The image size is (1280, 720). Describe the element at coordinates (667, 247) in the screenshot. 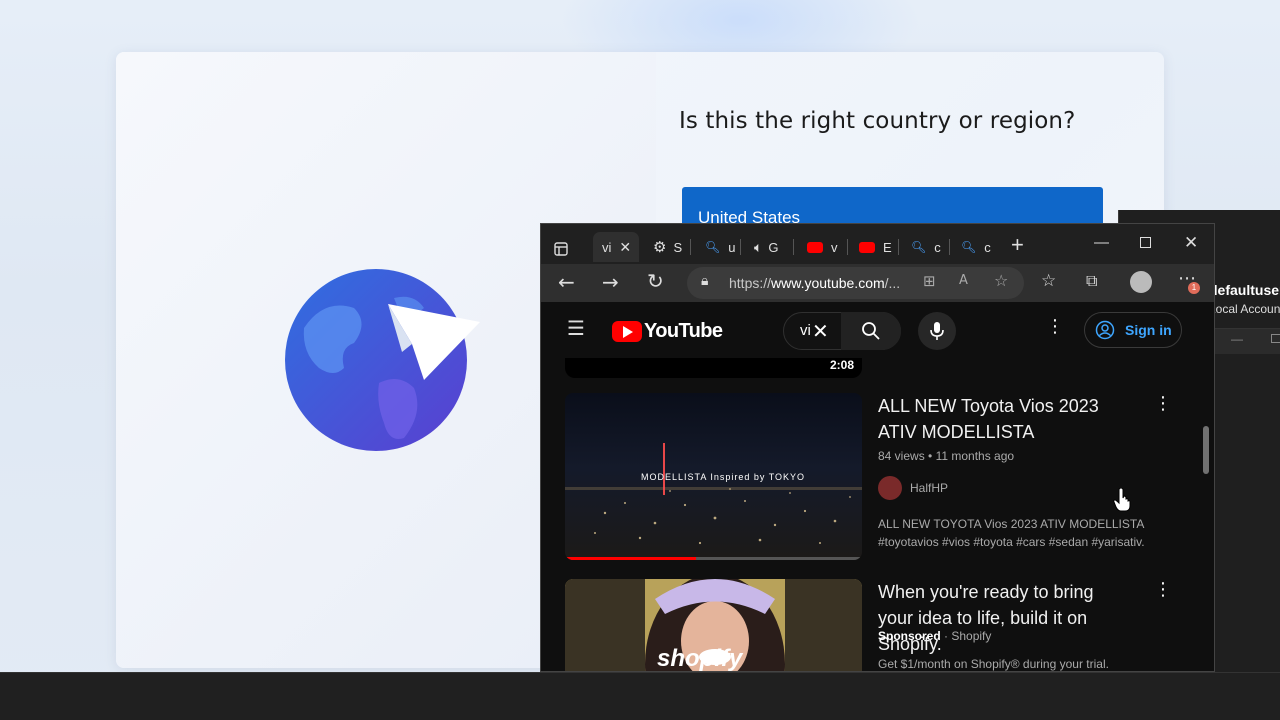

I see `tab-settings: ⚙ S` at that location.